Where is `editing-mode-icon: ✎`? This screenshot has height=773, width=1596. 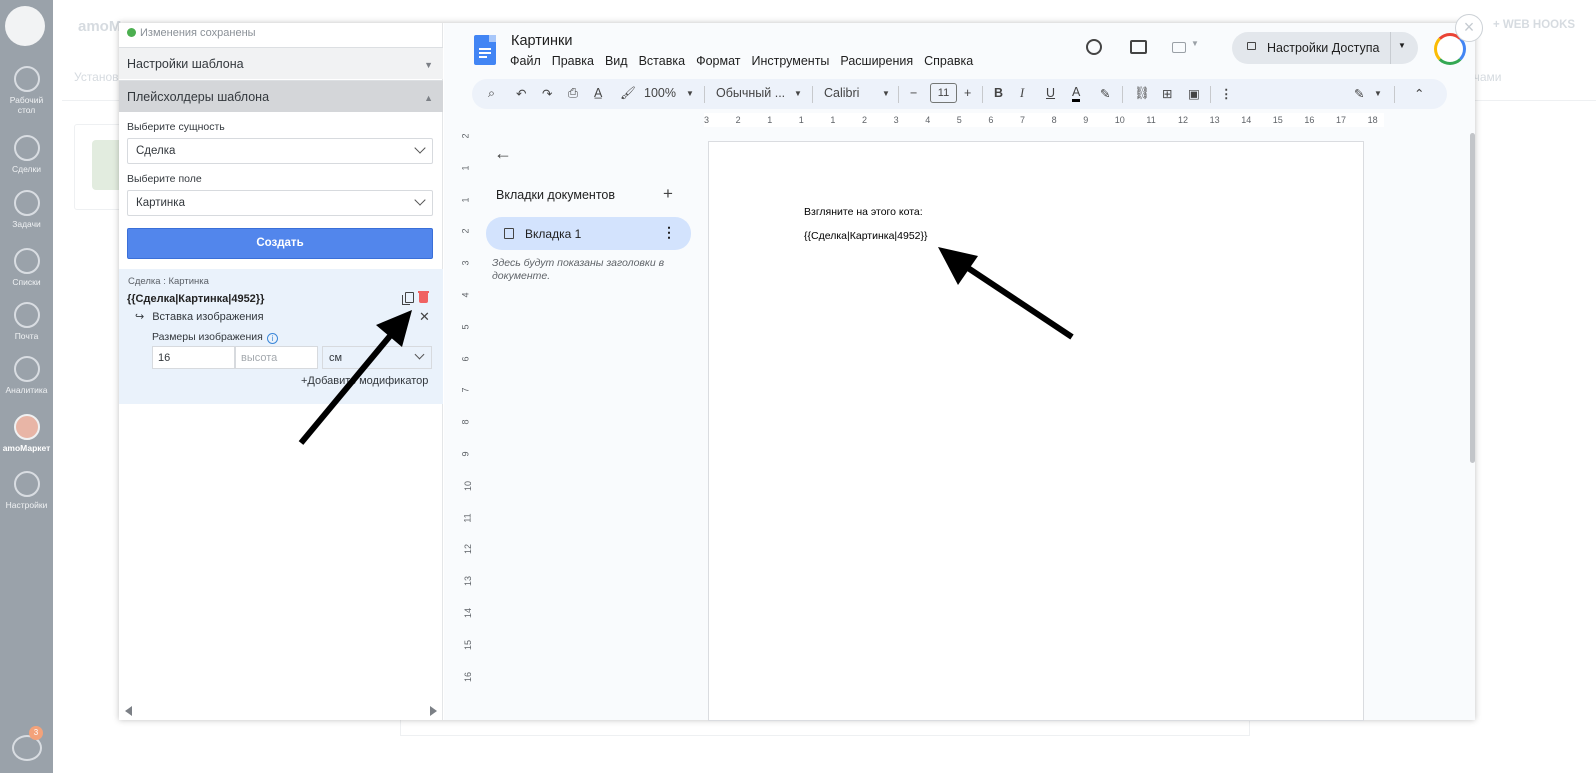 editing-mode-icon: ✎ is located at coordinates (1359, 93).